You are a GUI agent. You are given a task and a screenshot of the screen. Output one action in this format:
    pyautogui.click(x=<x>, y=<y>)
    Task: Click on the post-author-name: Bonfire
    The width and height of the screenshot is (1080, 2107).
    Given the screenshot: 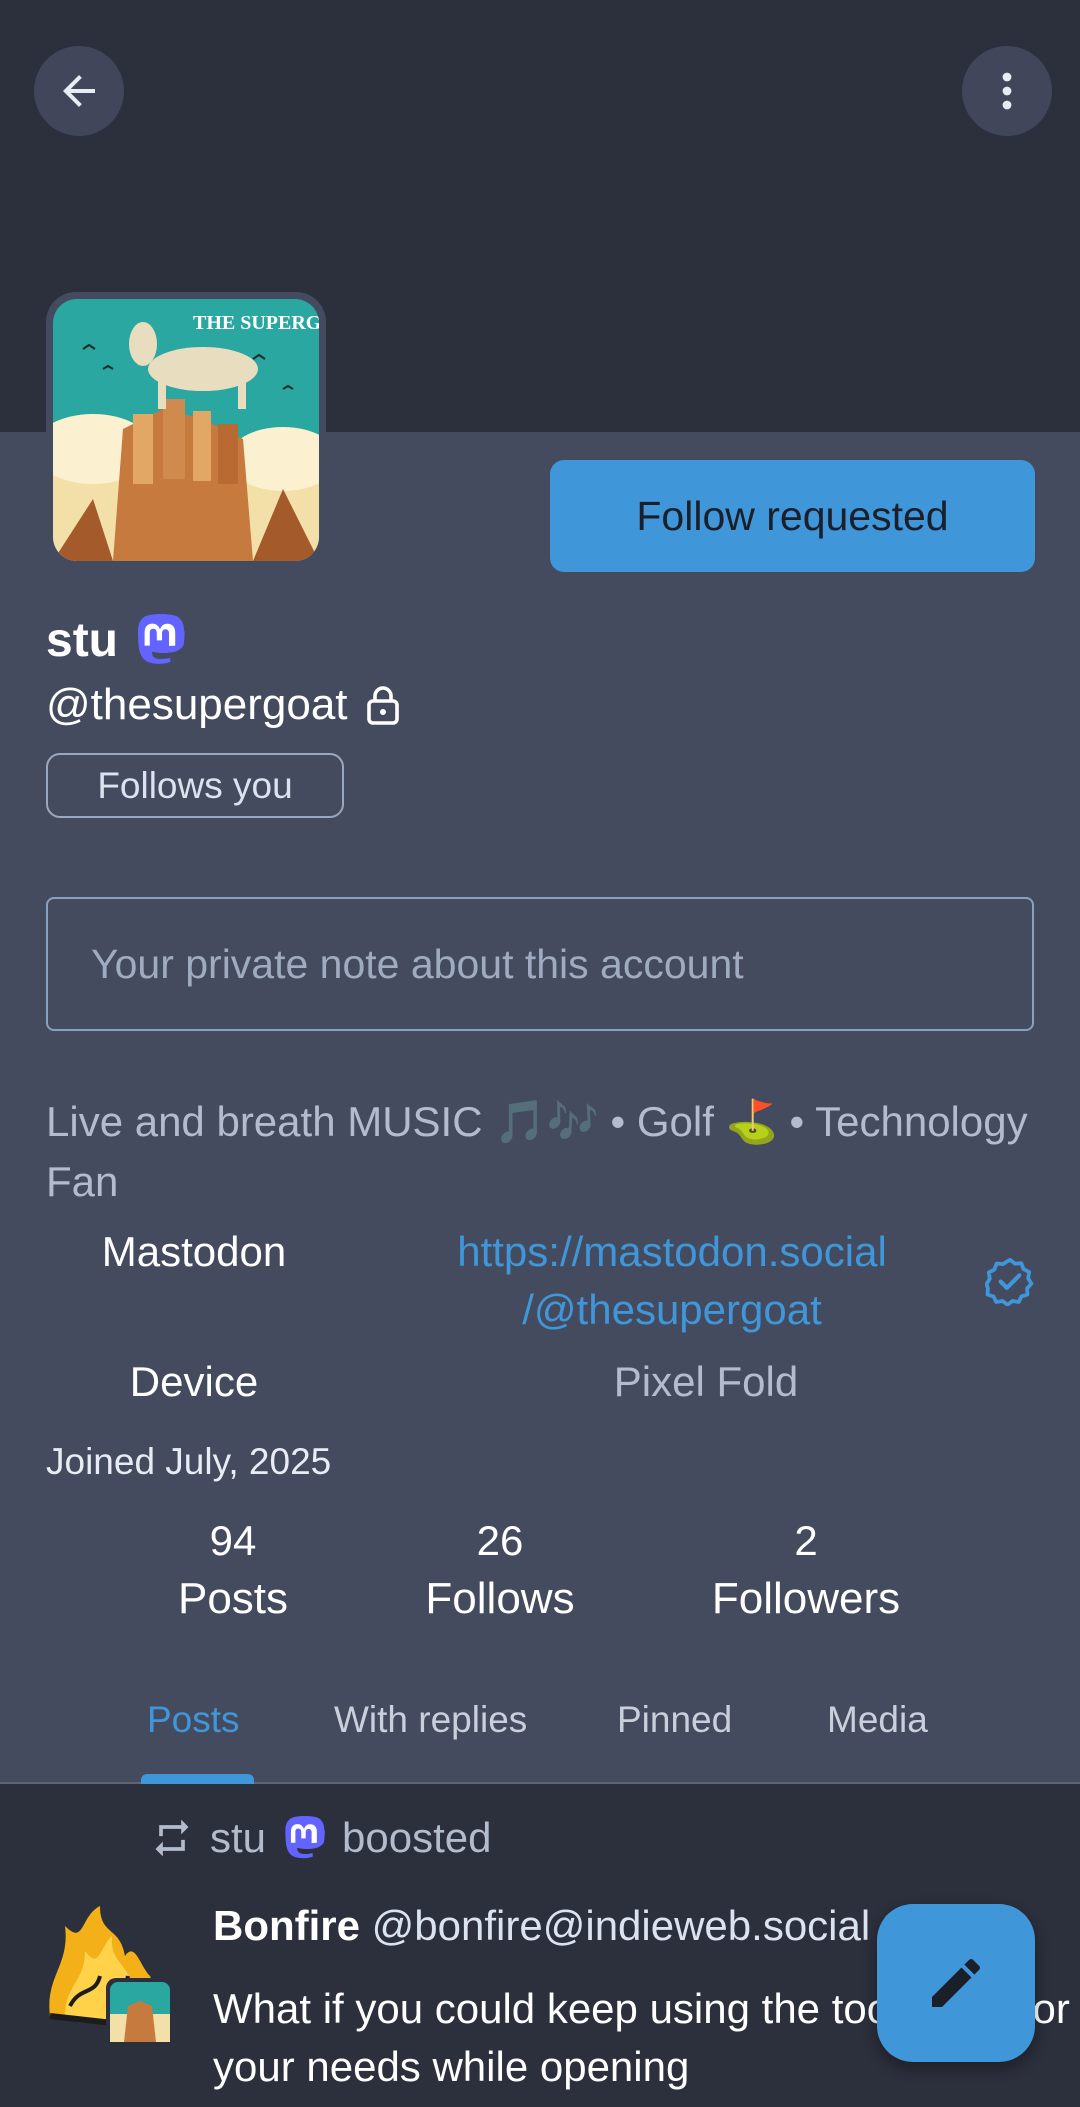 What is the action you would take?
    pyautogui.click(x=286, y=1925)
    